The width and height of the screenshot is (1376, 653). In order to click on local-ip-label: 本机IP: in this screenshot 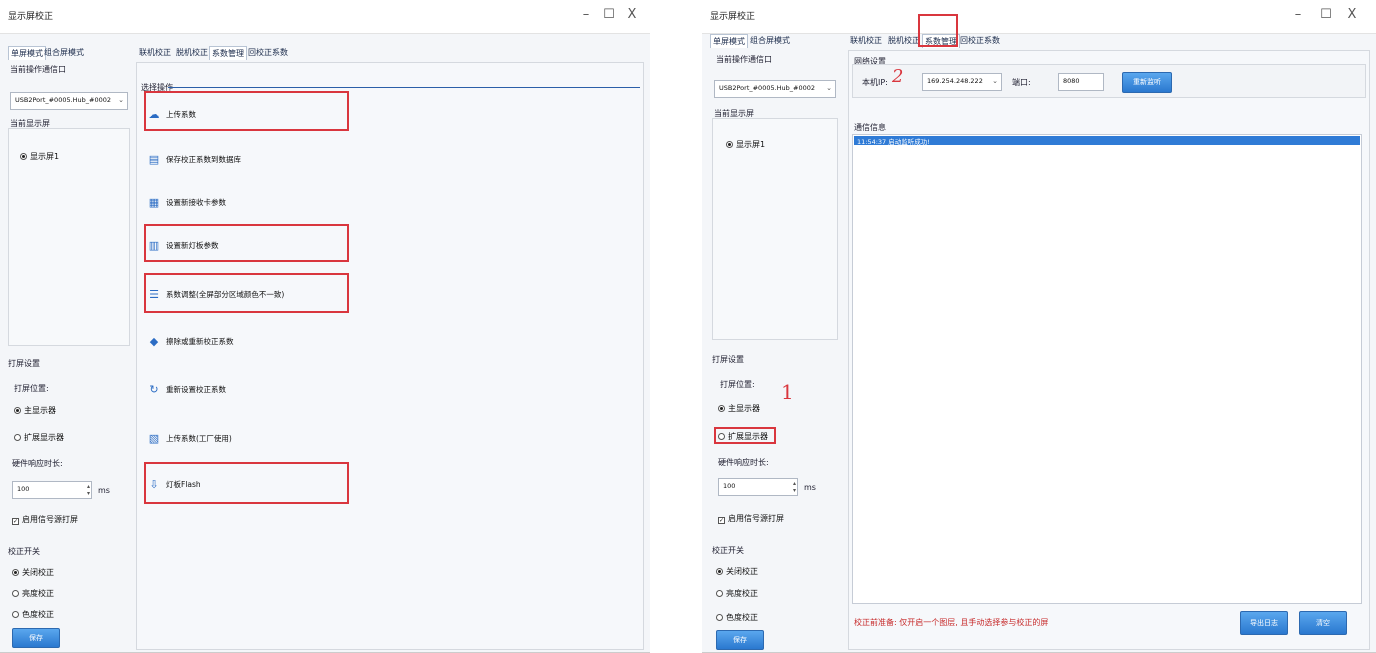, I will do `click(875, 82)`.